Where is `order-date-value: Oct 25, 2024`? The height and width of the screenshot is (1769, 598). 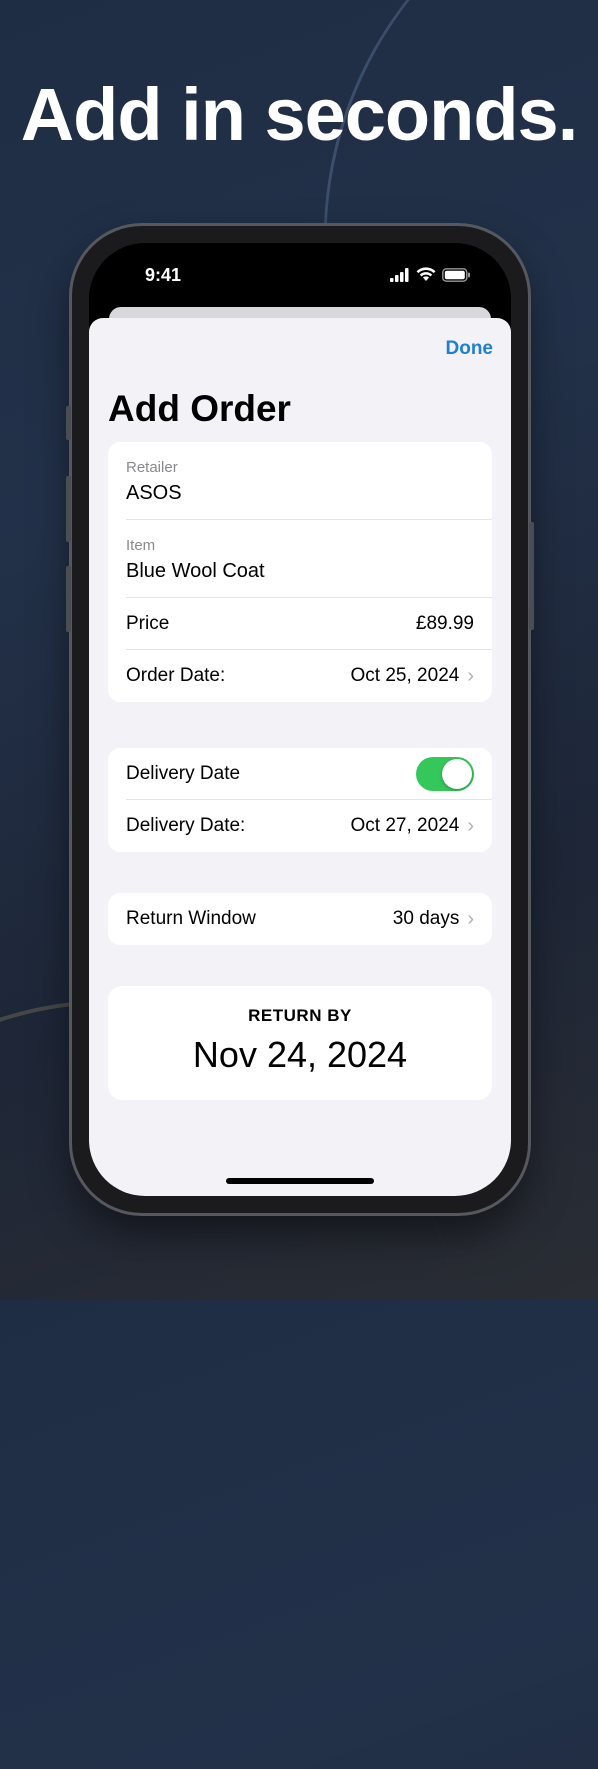
order-date-value: Oct 25, 2024 is located at coordinates (405, 675).